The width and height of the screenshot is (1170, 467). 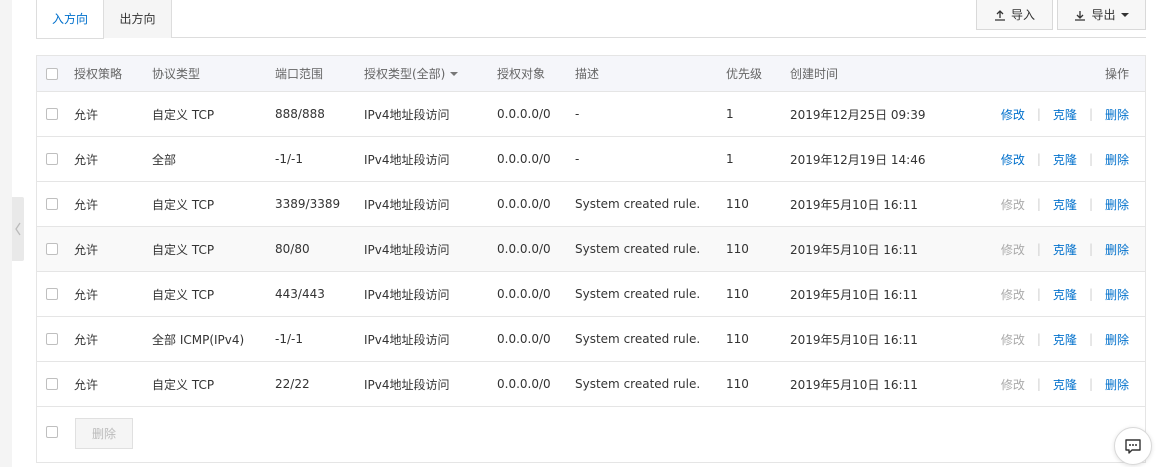 I want to click on col-auth-type: 授权类型(全部), so click(x=411, y=73).